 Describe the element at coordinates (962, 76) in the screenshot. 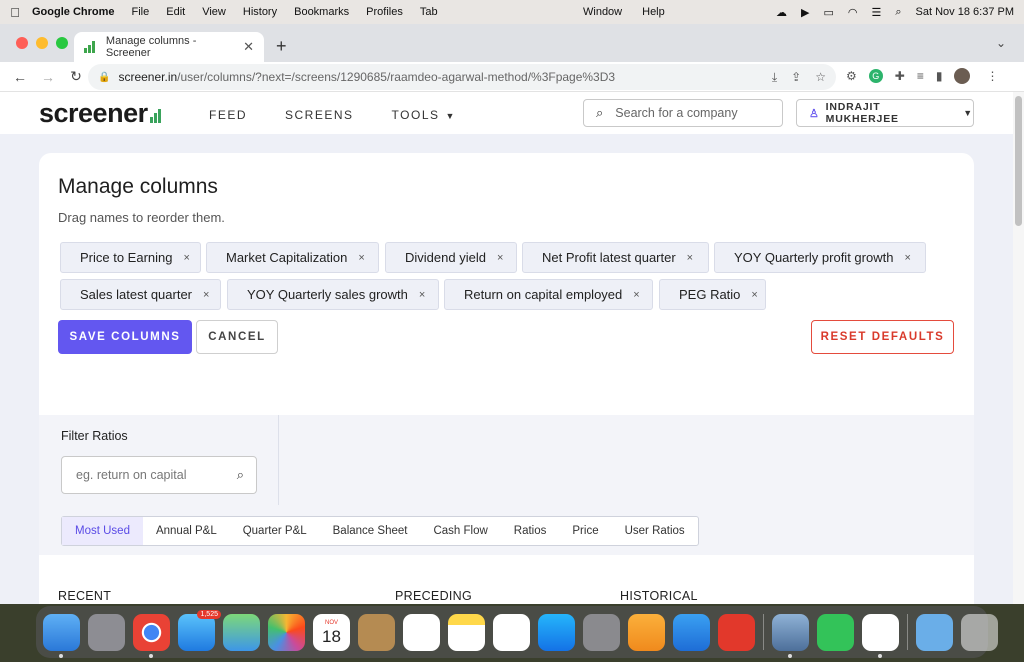

I see `profile-avatar` at that location.